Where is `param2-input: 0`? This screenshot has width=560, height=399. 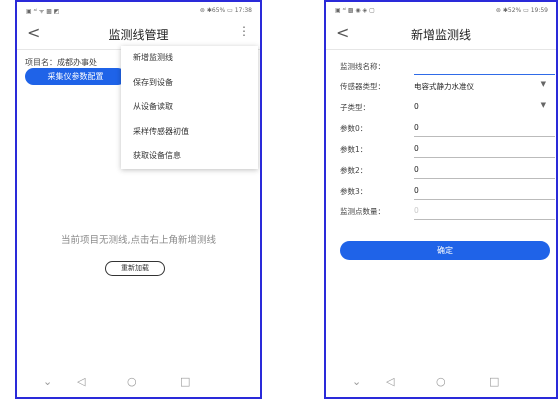
param2-input: 0 is located at coordinates (416, 169).